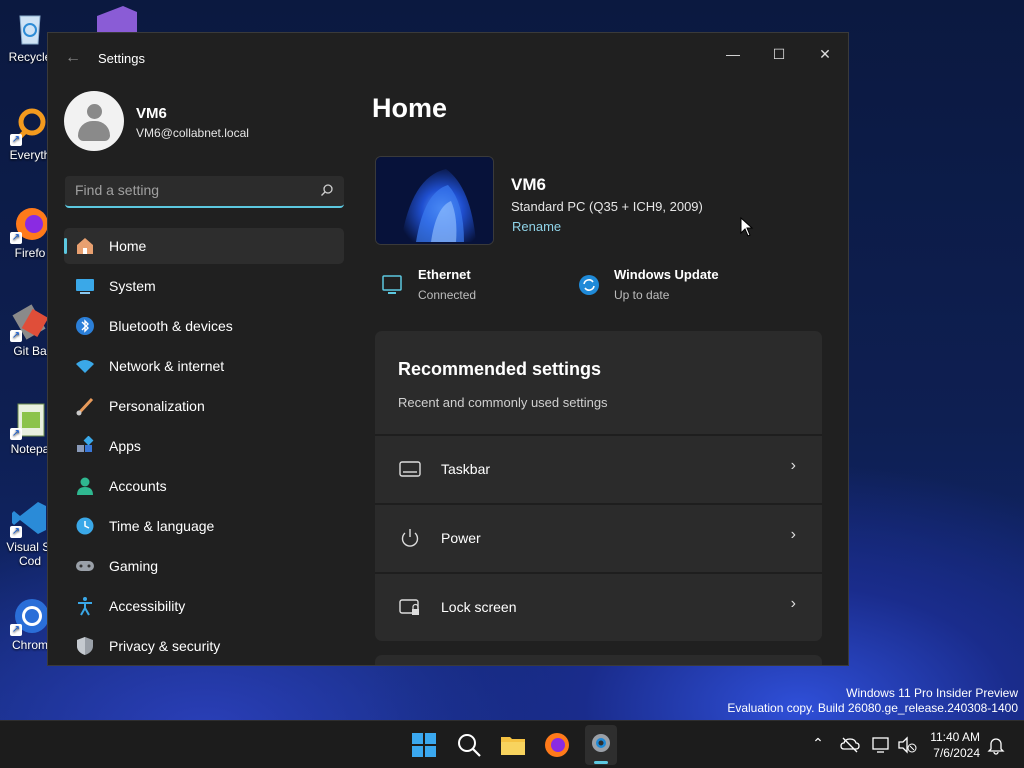 The width and height of the screenshot is (1024, 768). Describe the element at coordinates (125, 446) in the screenshot. I see `nav-item-label: Apps` at that location.